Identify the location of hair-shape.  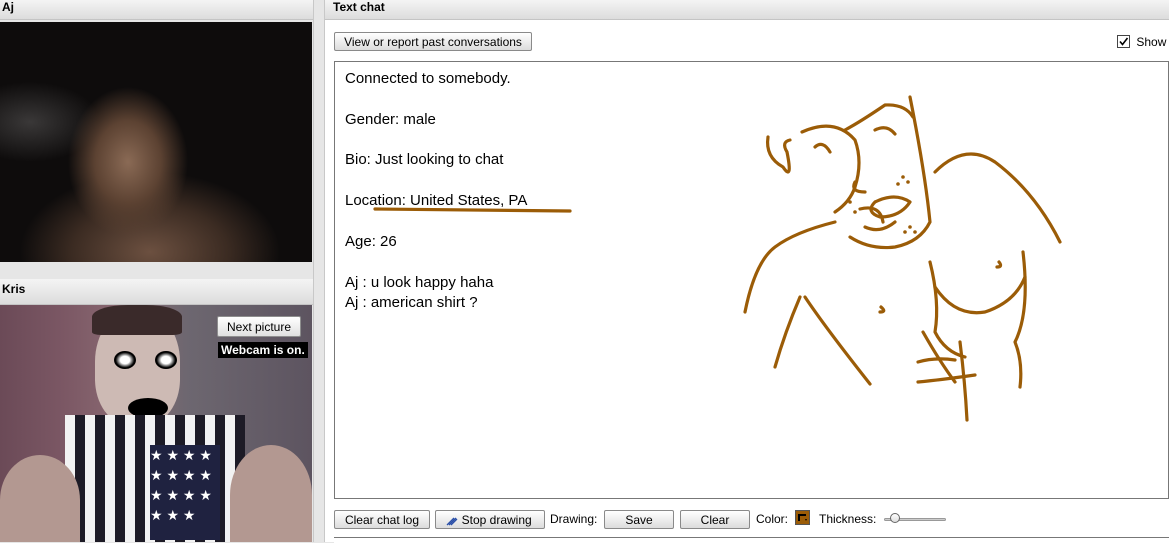
(137, 320).